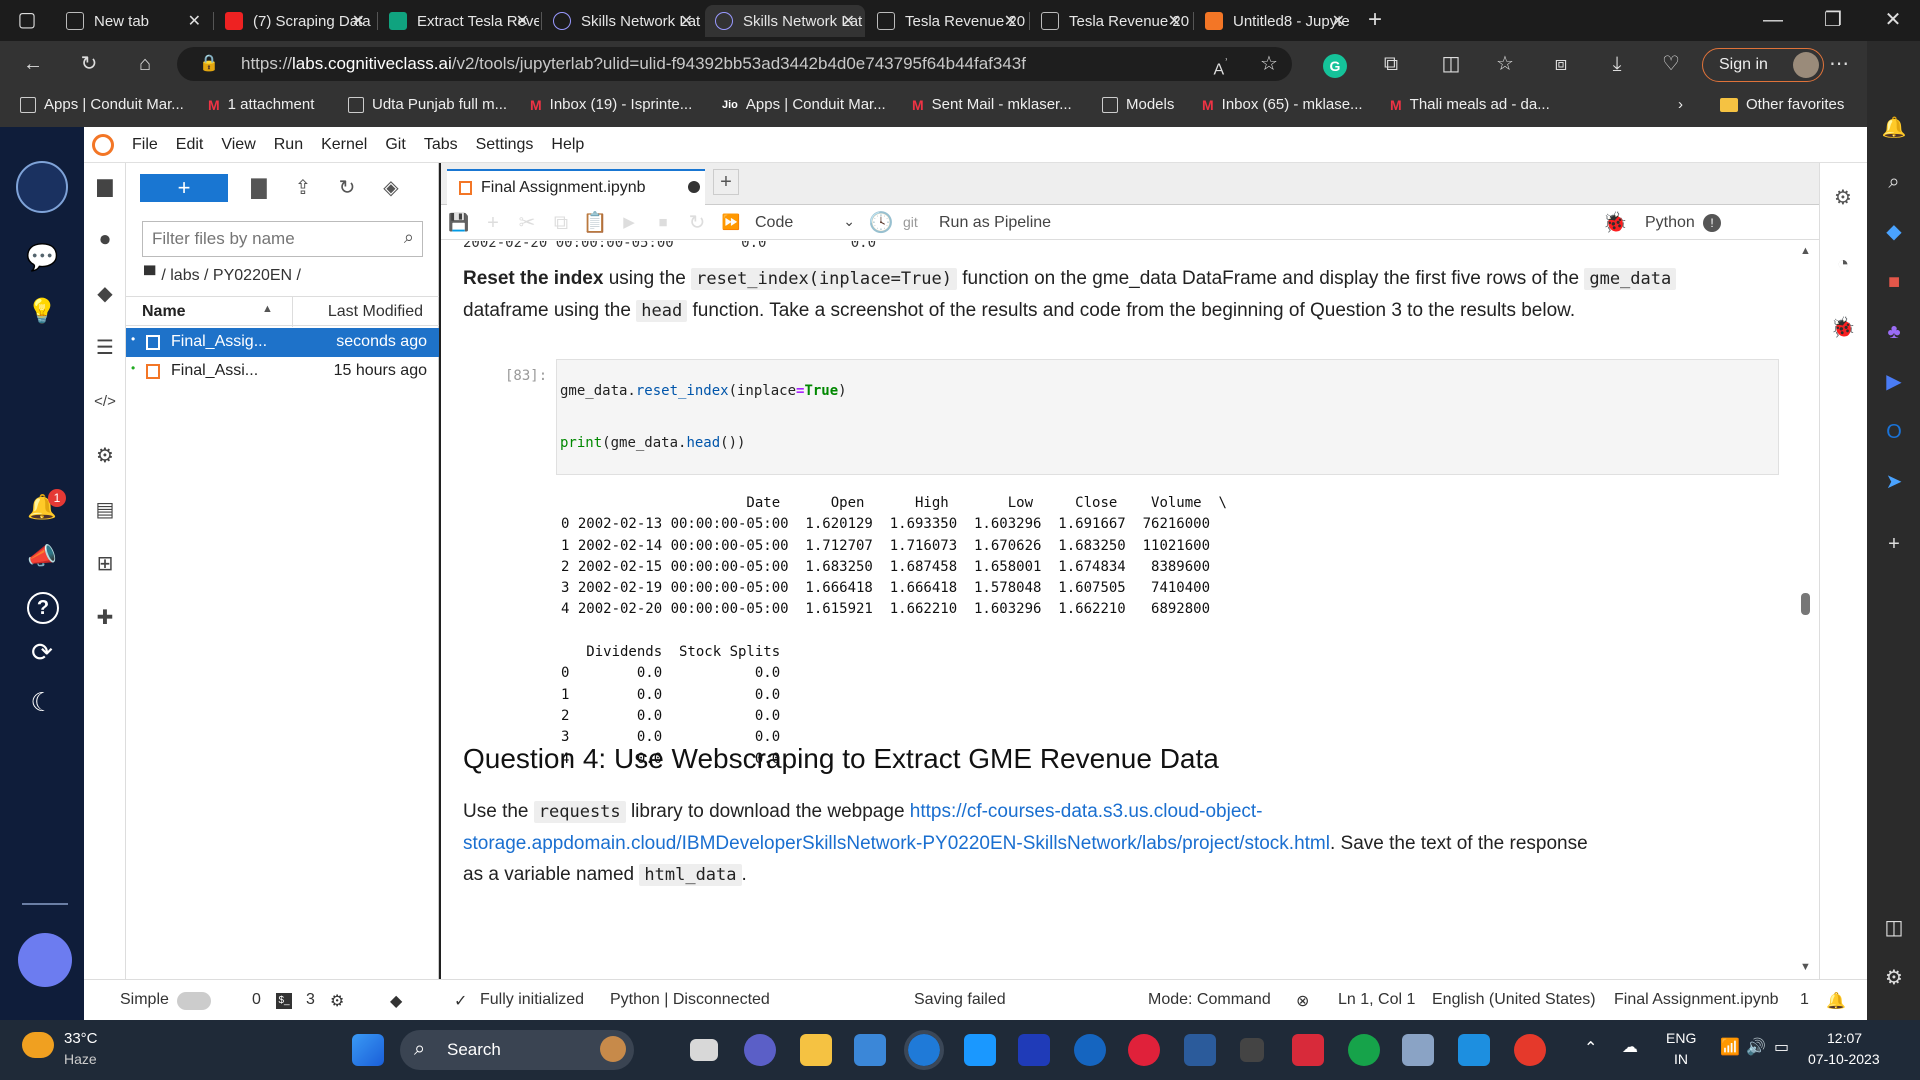 This screenshot has width=1920, height=1080. What do you see at coordinates (282, 371) in the screenshot?
I see `file-row: • Final_Assi... 15 hours ago` at bounding box center [282, 371].